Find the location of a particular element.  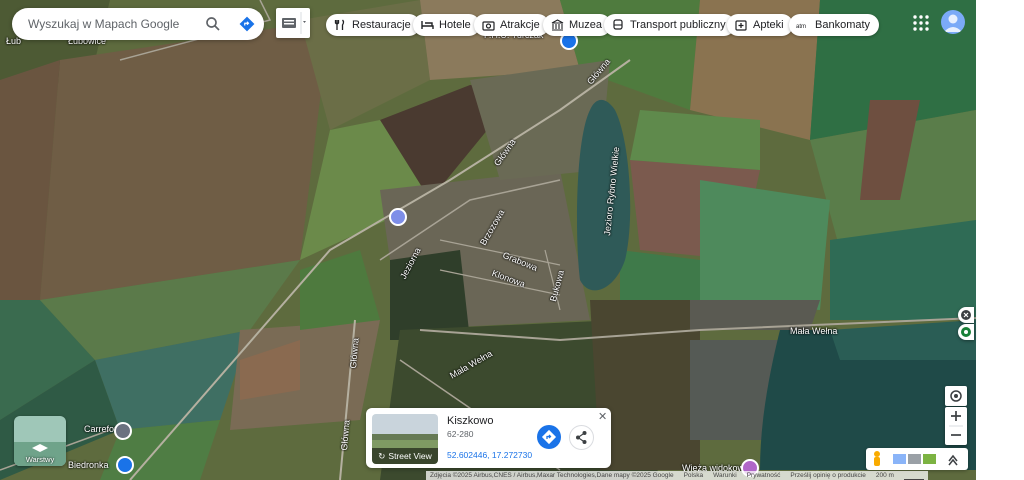

close-panel-button is located at coordinates (966, 315).